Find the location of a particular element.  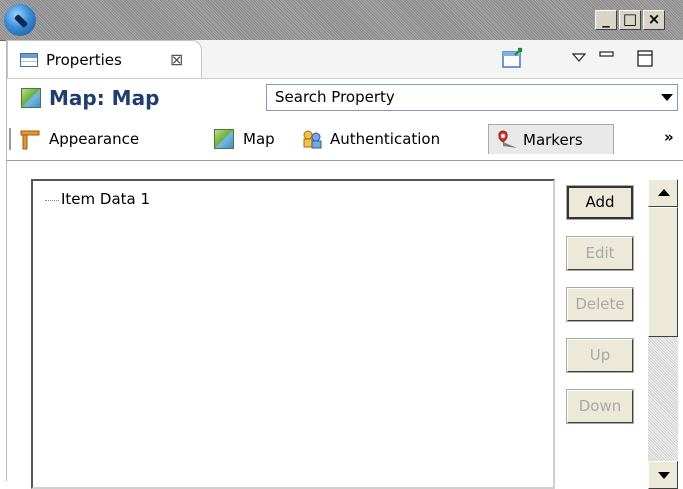

strip-separator is located at coordinates (10, 139).